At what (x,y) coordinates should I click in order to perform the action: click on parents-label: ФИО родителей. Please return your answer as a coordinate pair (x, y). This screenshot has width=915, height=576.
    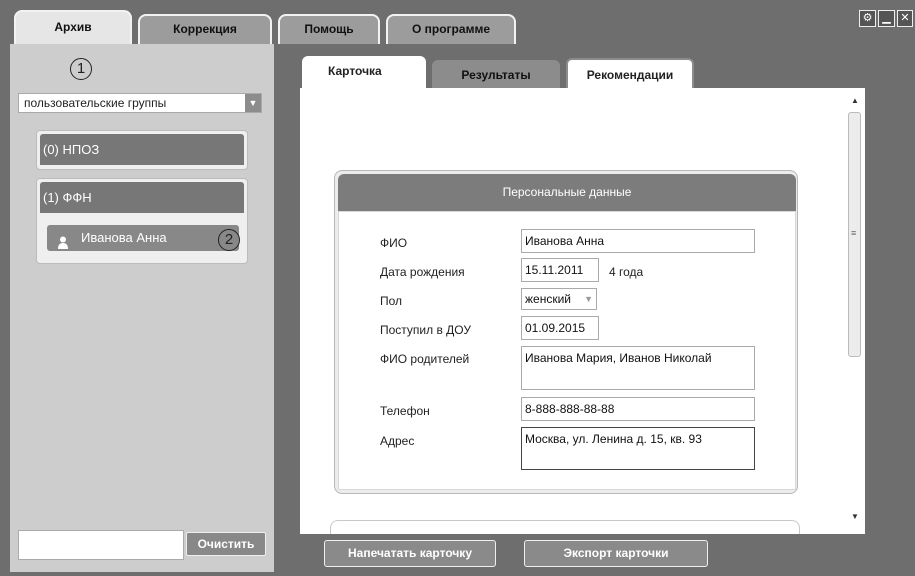
    Looking at the image, I should click on (425, 359).